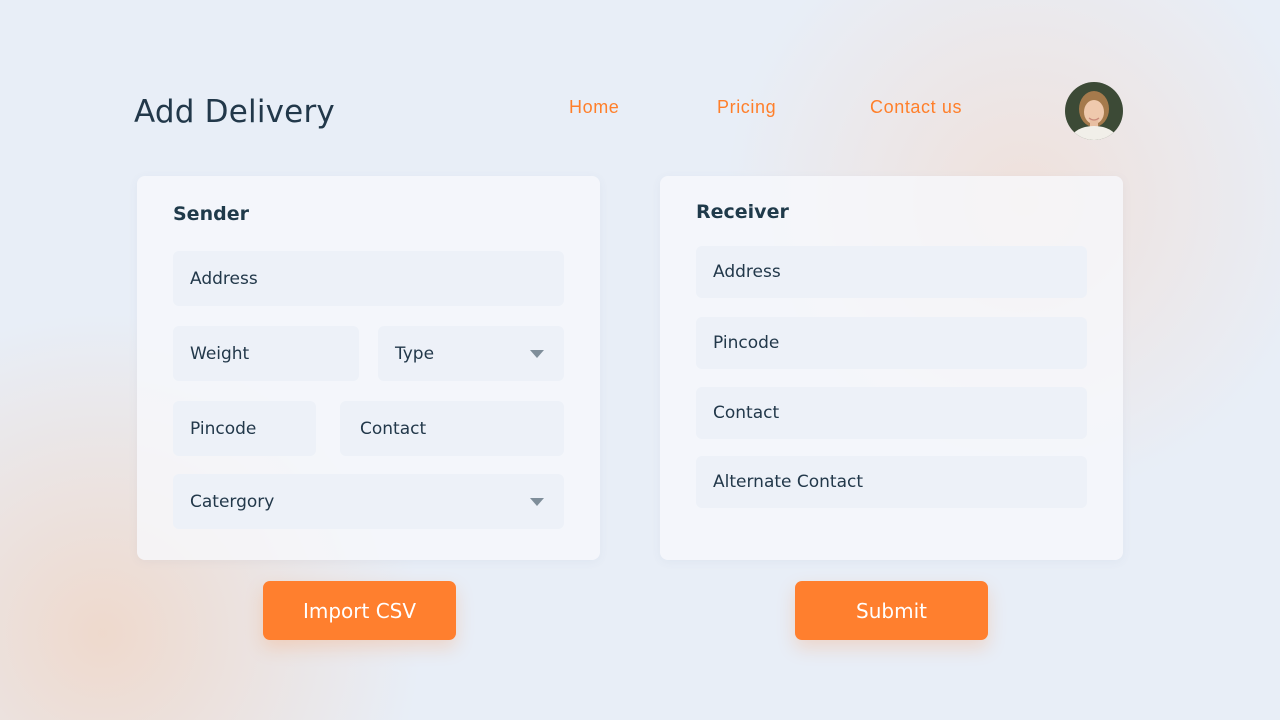 The width and height of the screenshot is (1280, 720). What do you see at coordinates (916, 107) in the screenshot?
I see `nav-contact-us-link: Contact us` at bounding box center [916, 107].